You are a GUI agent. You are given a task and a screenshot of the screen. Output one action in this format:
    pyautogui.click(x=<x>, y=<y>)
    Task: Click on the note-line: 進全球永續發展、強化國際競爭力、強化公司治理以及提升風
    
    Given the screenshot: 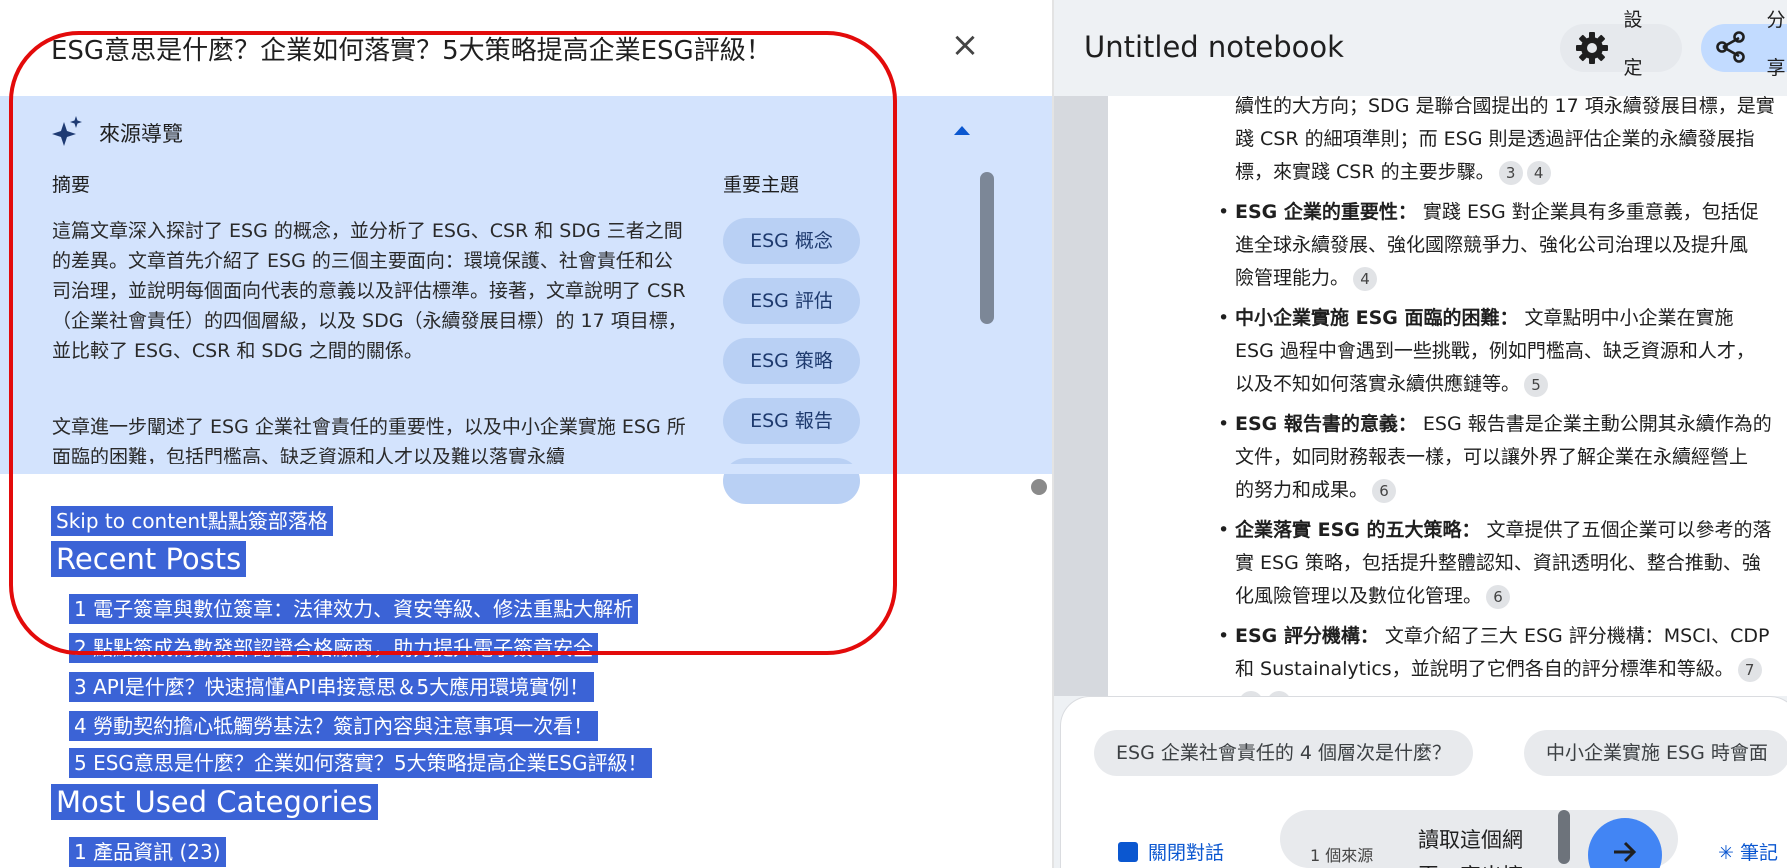 What is the action you would take?
    pyautogui.click(x=1492, y=245)
    